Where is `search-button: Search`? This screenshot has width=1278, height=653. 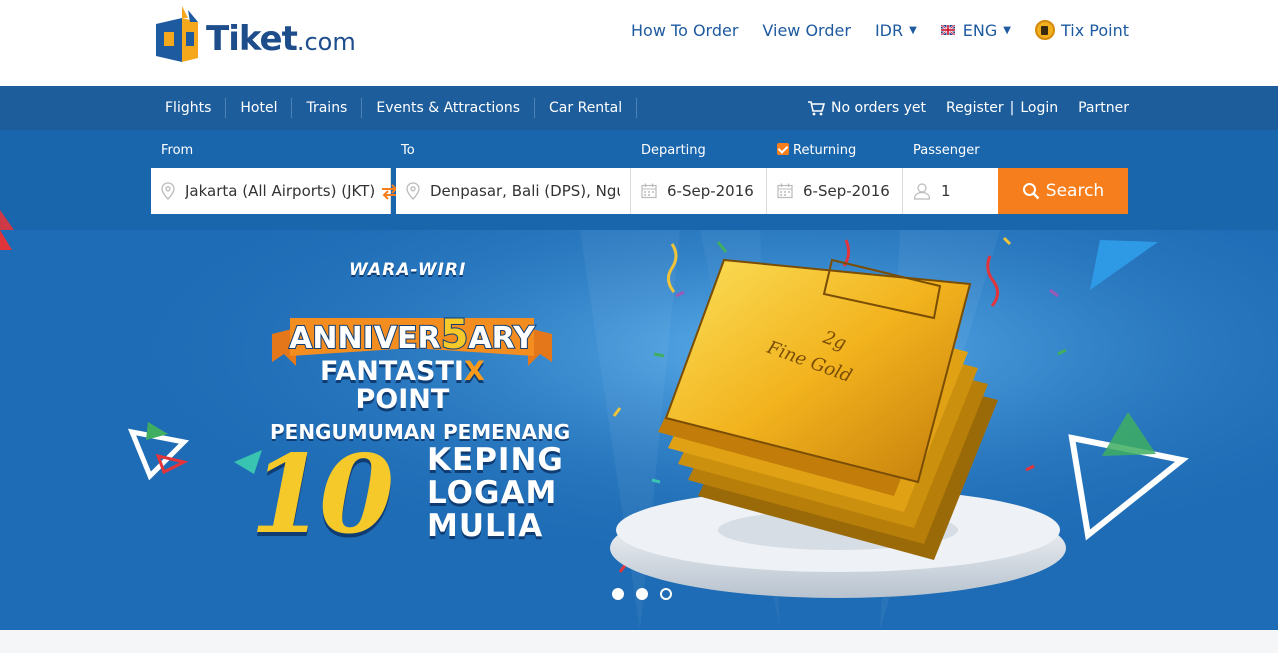 search-button: Search is located at coordinates (1063, 191).